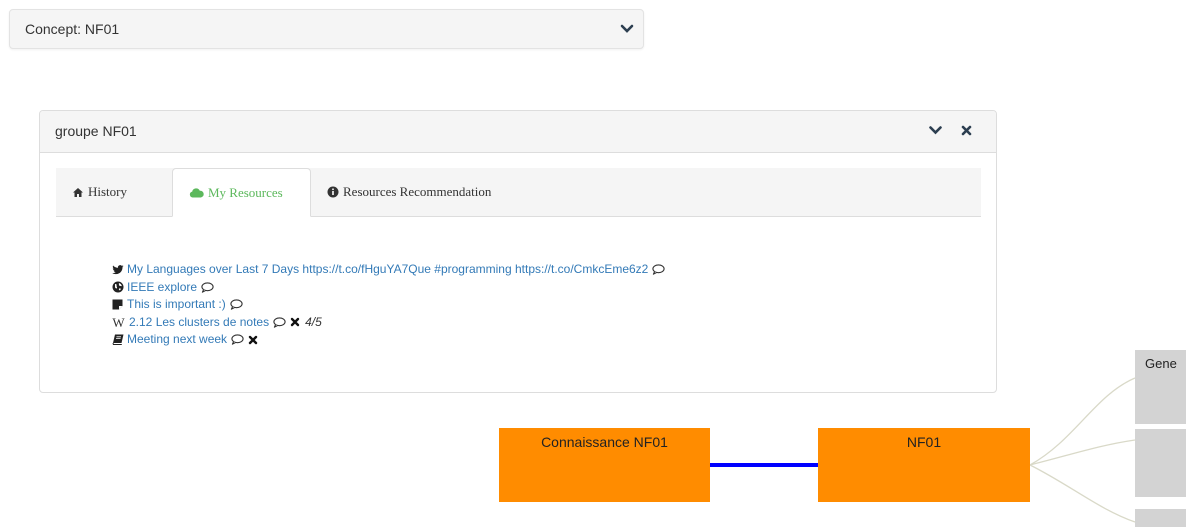 This screenshot has width=1186, height=527. Describe the element at coordinates (924, 442) in the screenshot. I see `graph-node-label: NF01` at that location.